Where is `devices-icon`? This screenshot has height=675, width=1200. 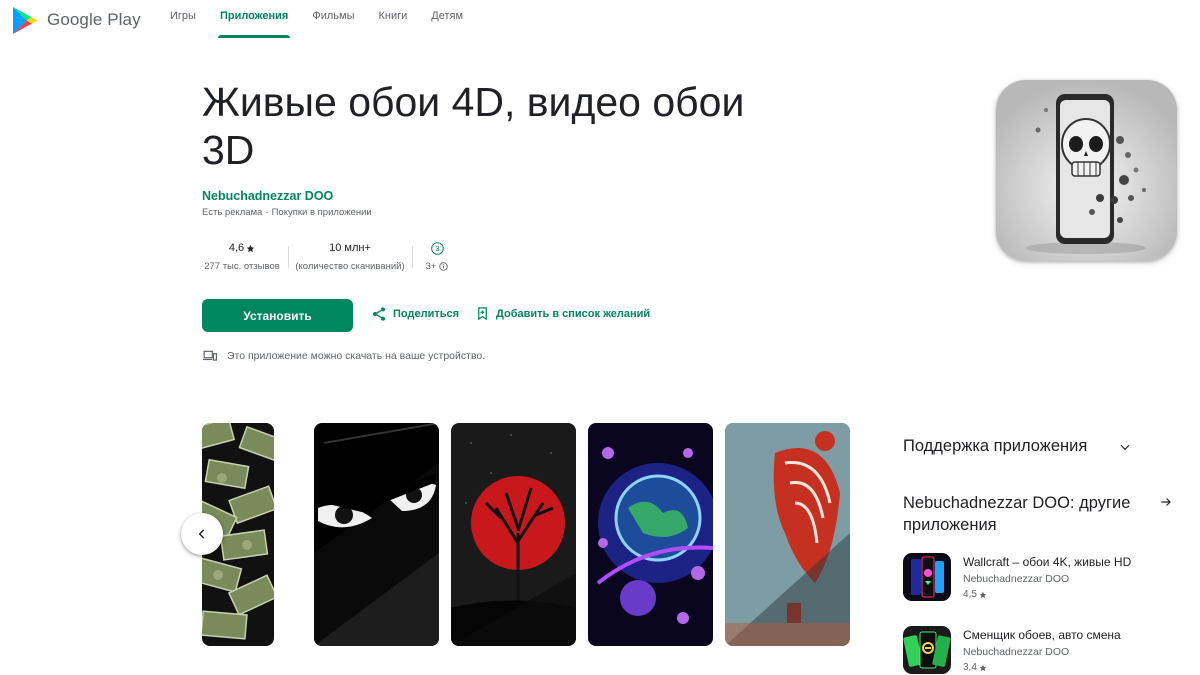
devices-icon is located at coordinates (210, 355).